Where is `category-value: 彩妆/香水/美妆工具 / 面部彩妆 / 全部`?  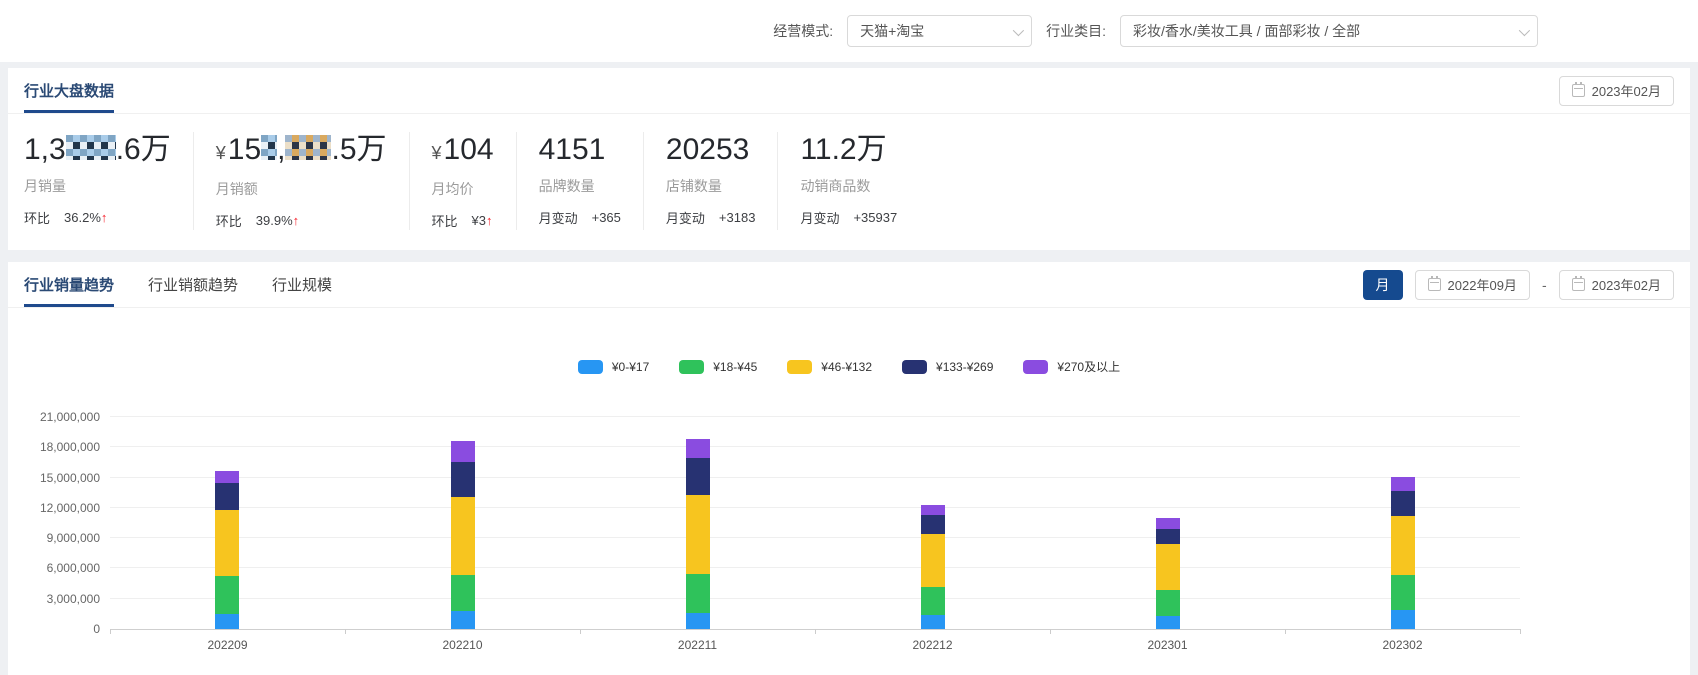
category-value: 彩妆/香水/美妆工具 / 面部彩妆 / 全部 is located at coordinates (1247, 31).